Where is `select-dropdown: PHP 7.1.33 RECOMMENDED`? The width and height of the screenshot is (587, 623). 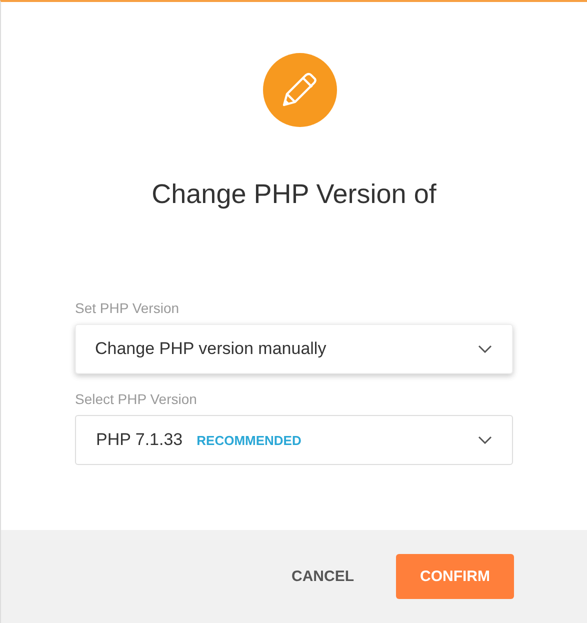 select-dropdown: PHP 7.1.33 RECOMMENDED is located at coordinates (294, 440).